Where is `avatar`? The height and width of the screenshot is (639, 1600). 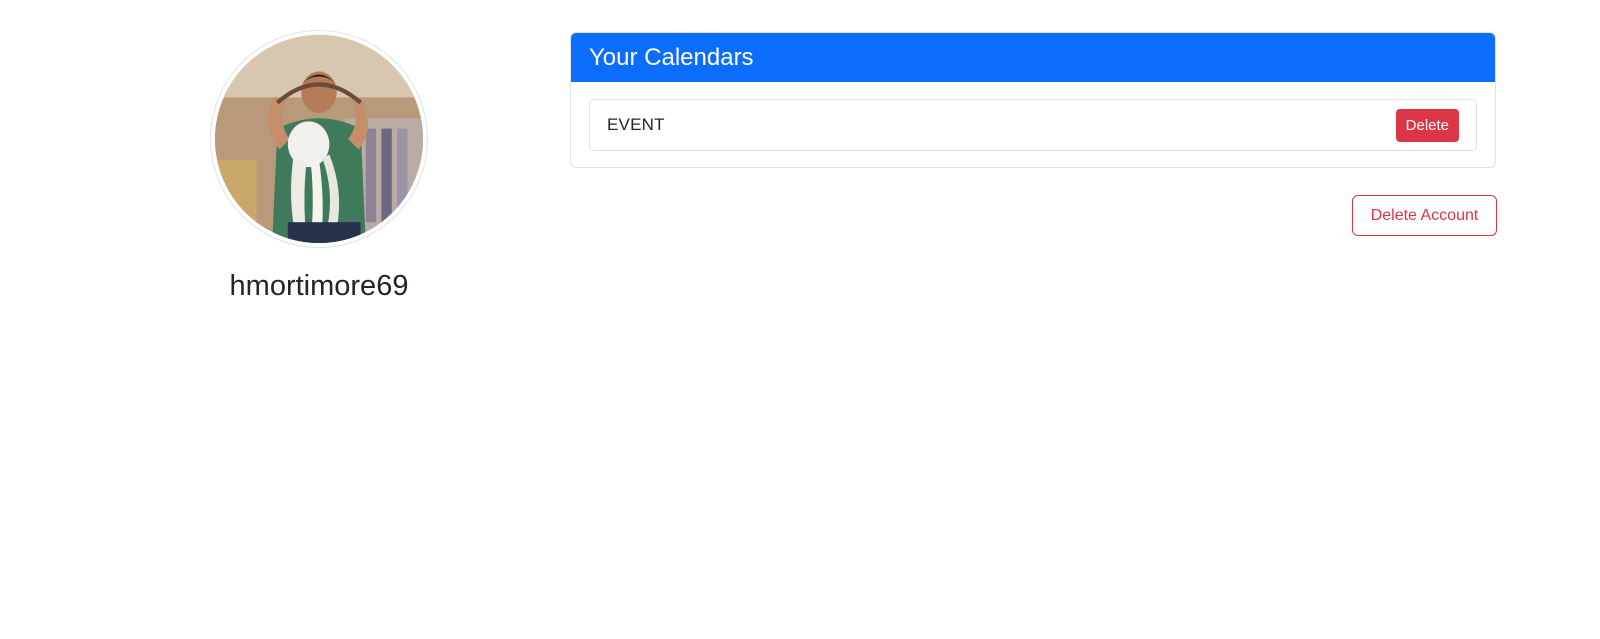 avatar is located at coordinates (319, 139).